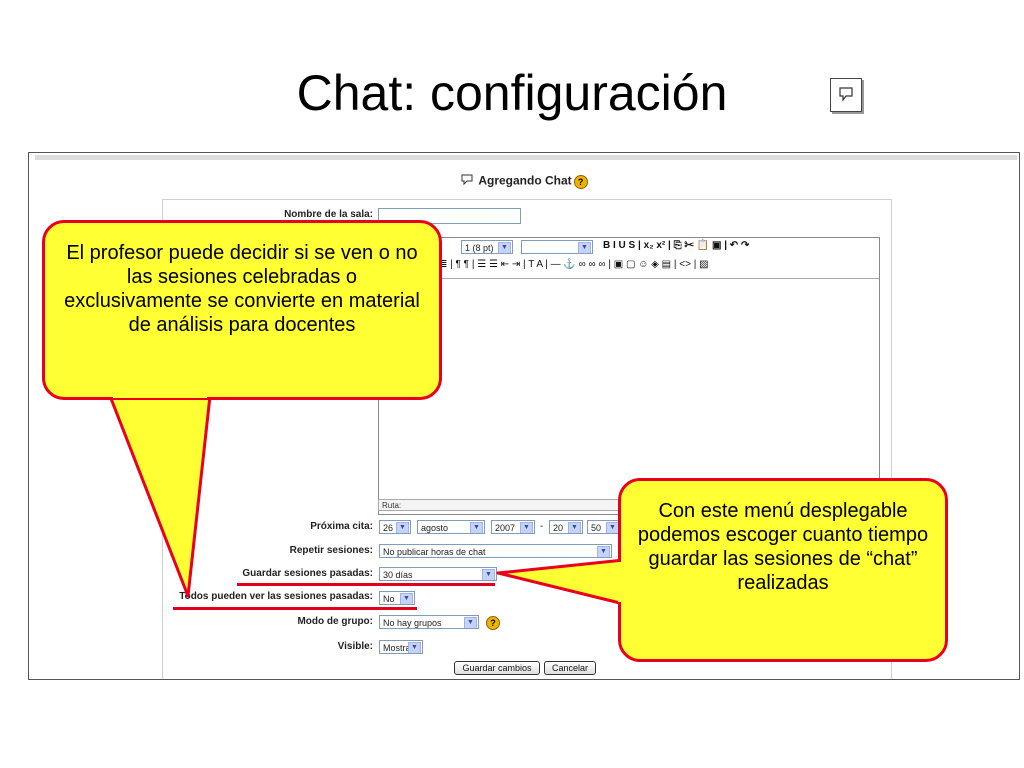 Image resolution: width=1024 pixels, height=768 pixels. Describe the element at coordinates (369, 497) in the screenshot. I see `tail-seams` at that location.